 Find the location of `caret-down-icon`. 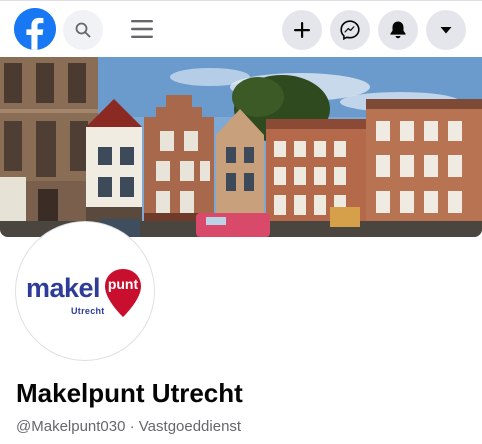

caret-down-icon is located at coordinates (446, 30).